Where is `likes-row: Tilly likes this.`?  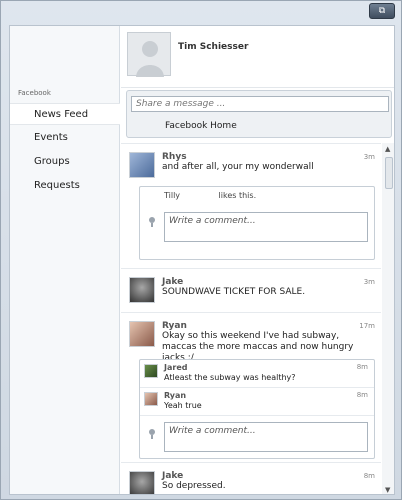 likes-row: Tilly likes this. is located at coordinates (210, 195).